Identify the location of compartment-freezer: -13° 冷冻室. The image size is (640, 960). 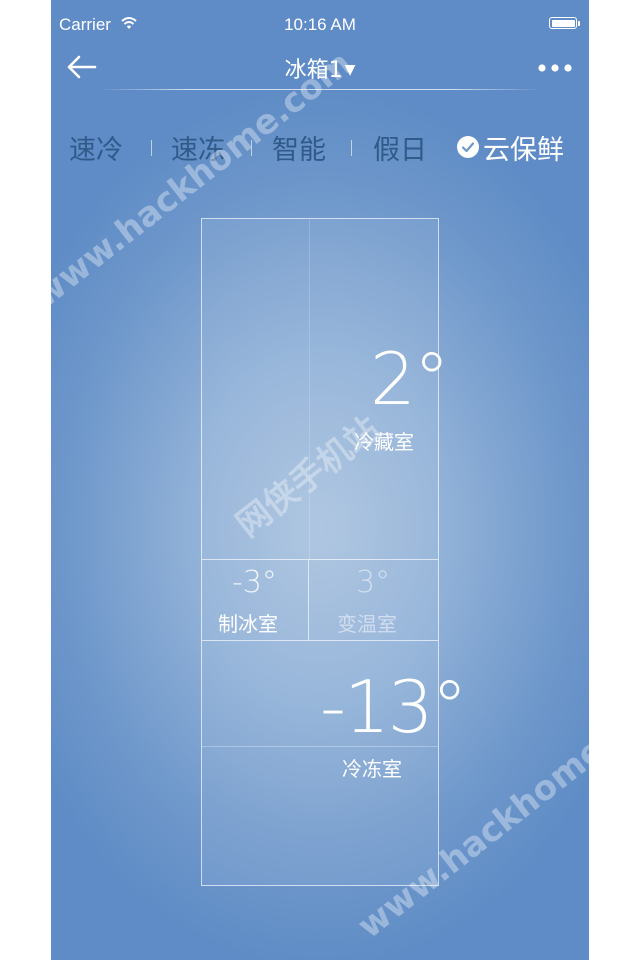
(335, 762).